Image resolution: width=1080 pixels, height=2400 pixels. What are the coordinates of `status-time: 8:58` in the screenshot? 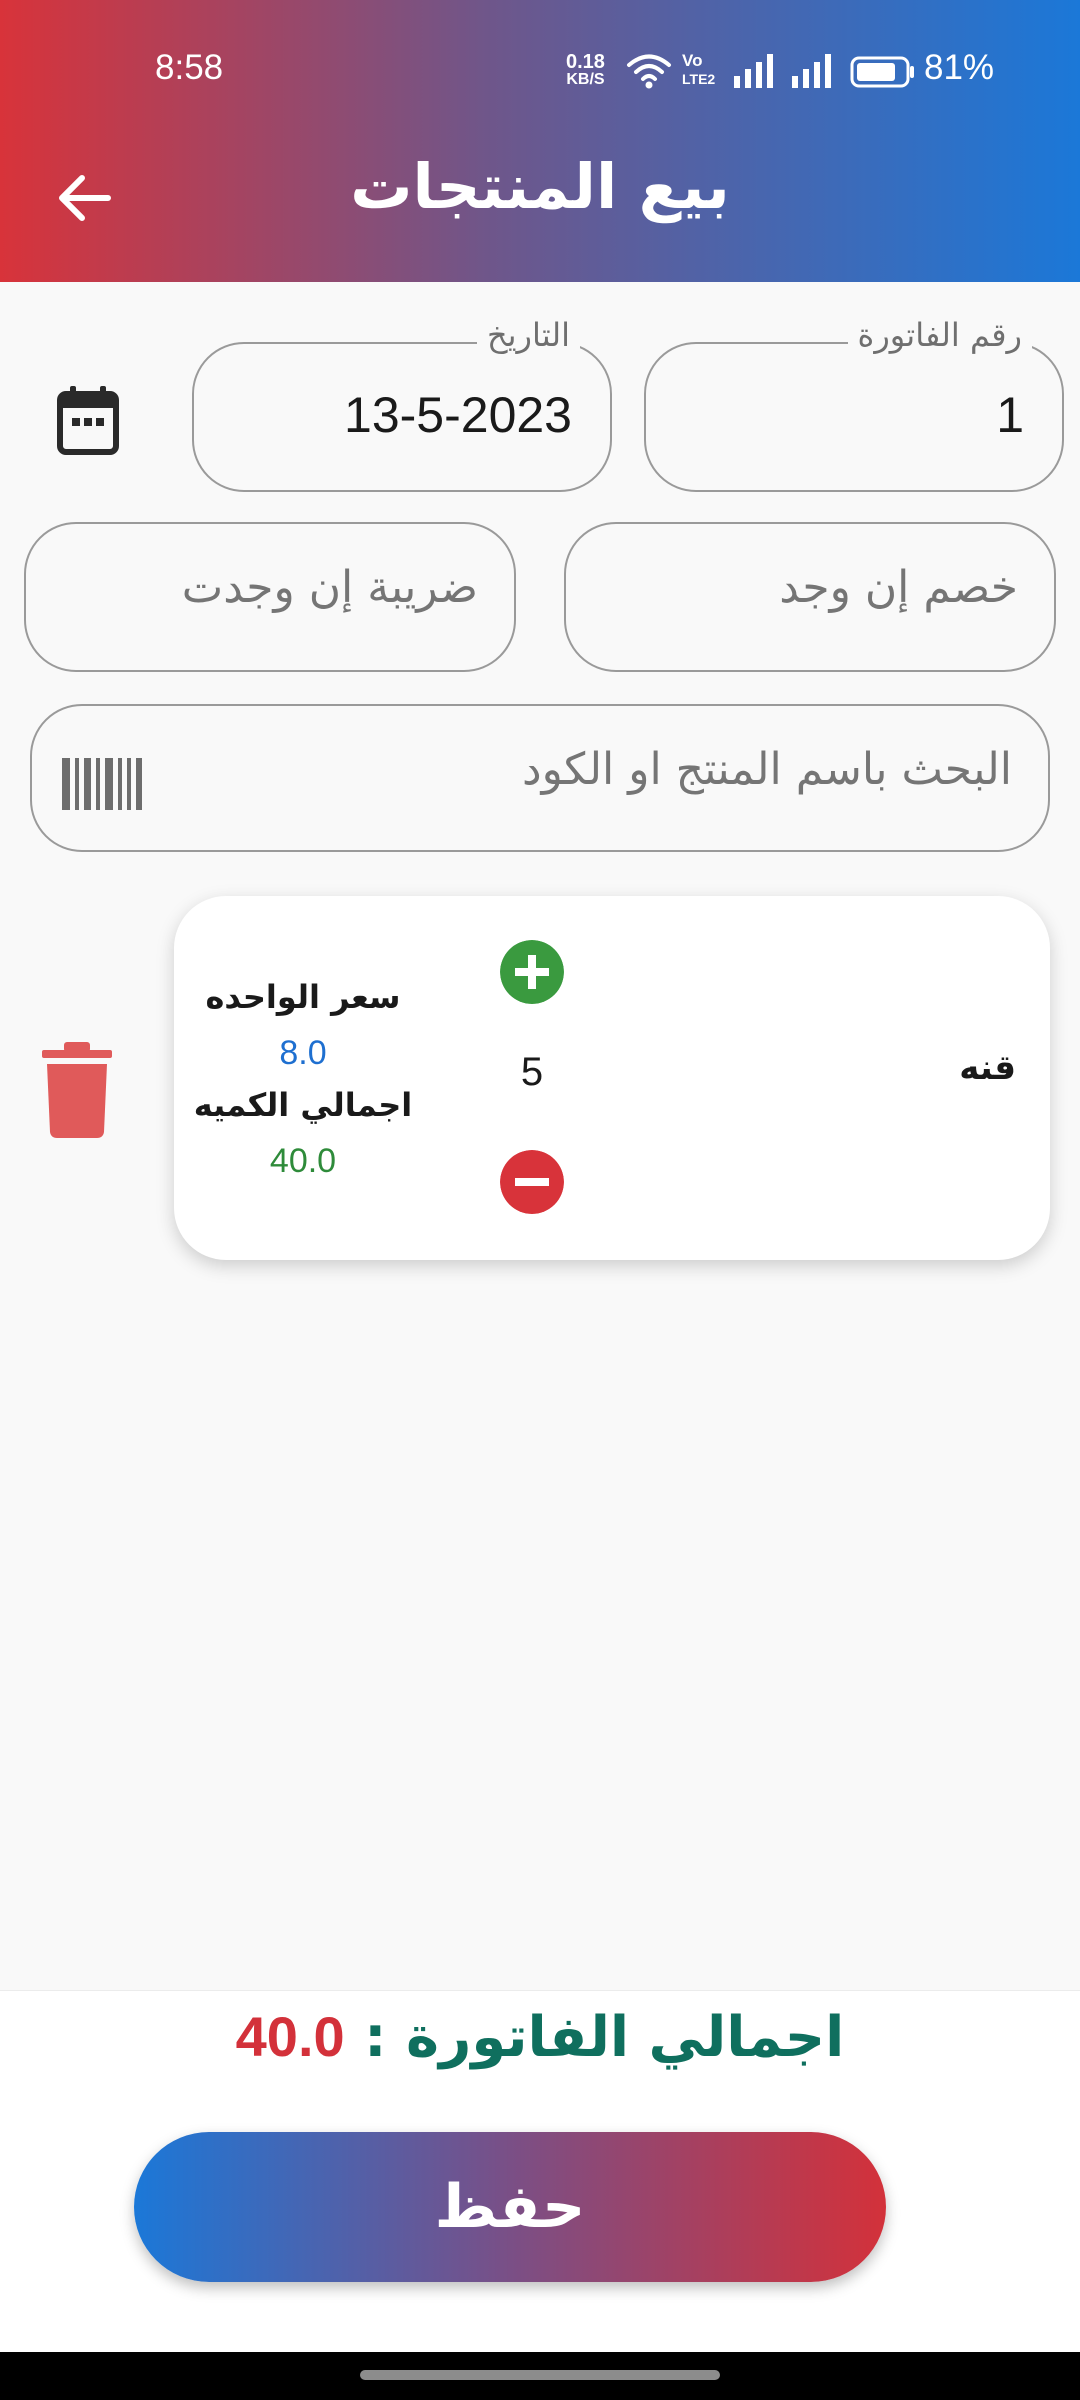 It's located at (189, 67).